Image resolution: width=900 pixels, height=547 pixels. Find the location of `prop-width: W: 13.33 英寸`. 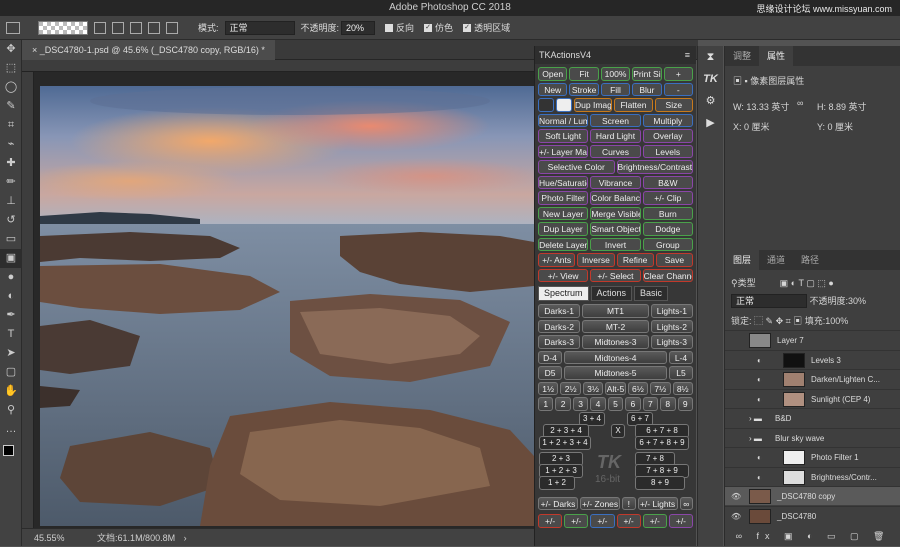

prop-width: W: 13.33 英寸 is located at coordinates (761, 106).